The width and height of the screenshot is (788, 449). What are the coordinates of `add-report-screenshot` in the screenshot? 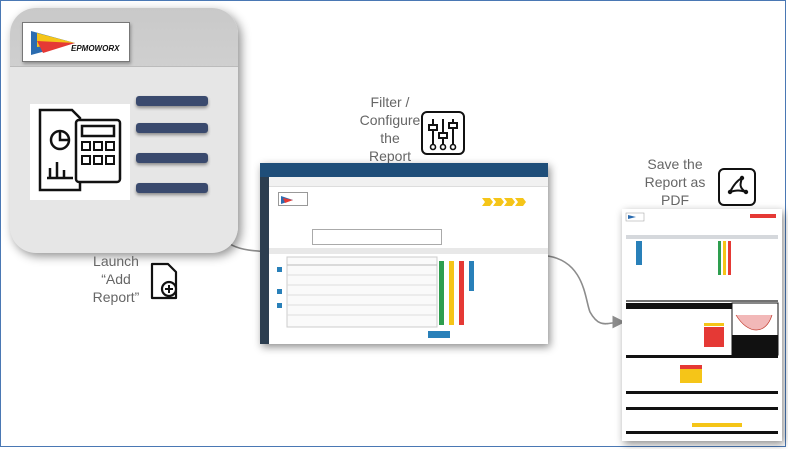 It's located at (404, 253).